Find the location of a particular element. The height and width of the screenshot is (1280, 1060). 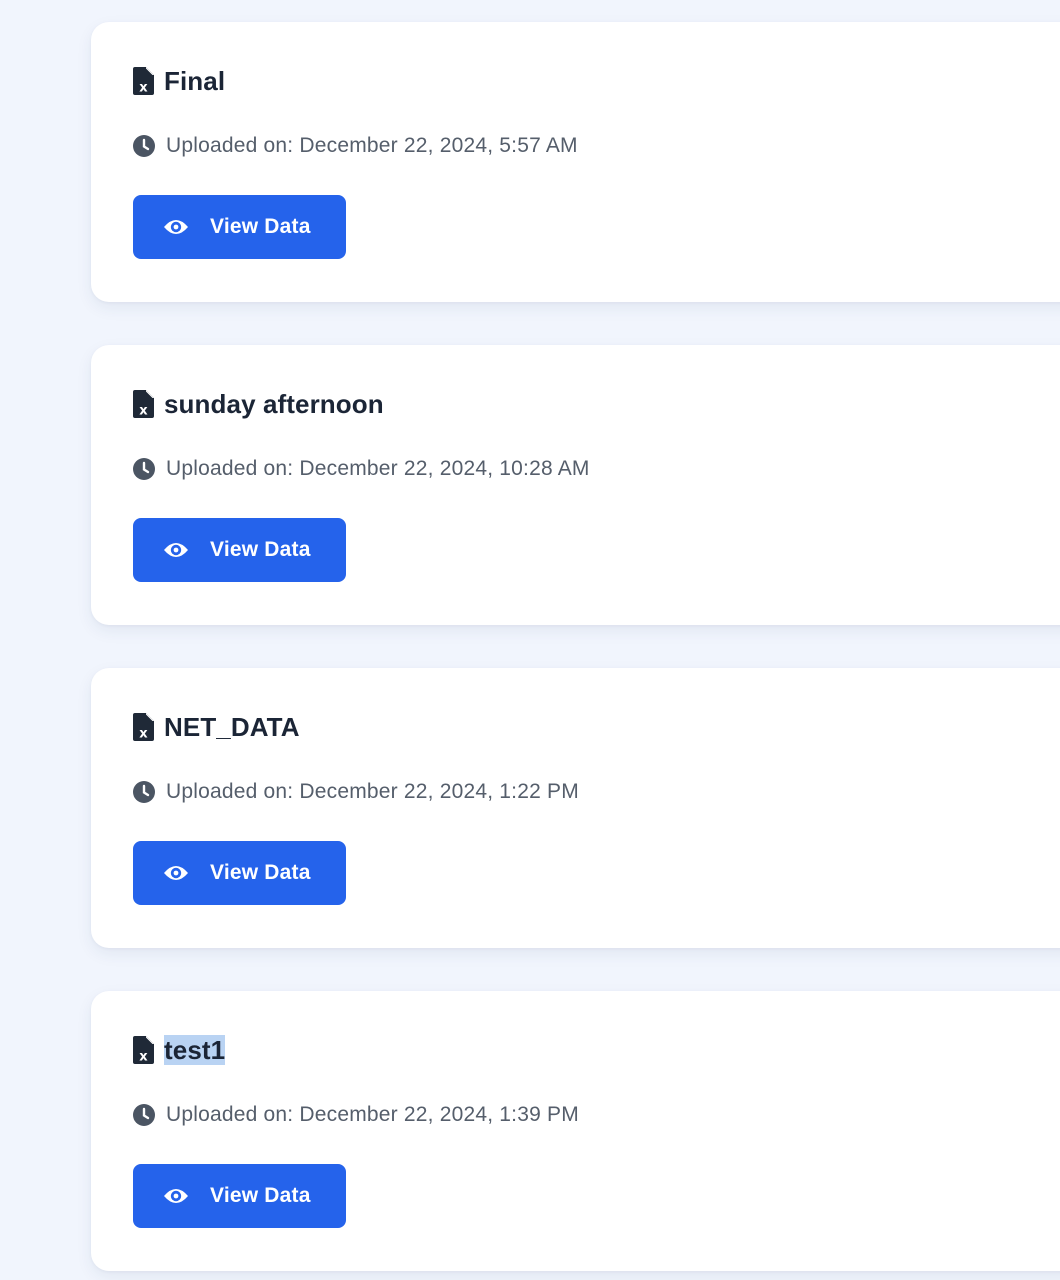

upload-meta: Uploaded on: December 22, 2024, 5:57 AM is located at coordinates (355, 146).